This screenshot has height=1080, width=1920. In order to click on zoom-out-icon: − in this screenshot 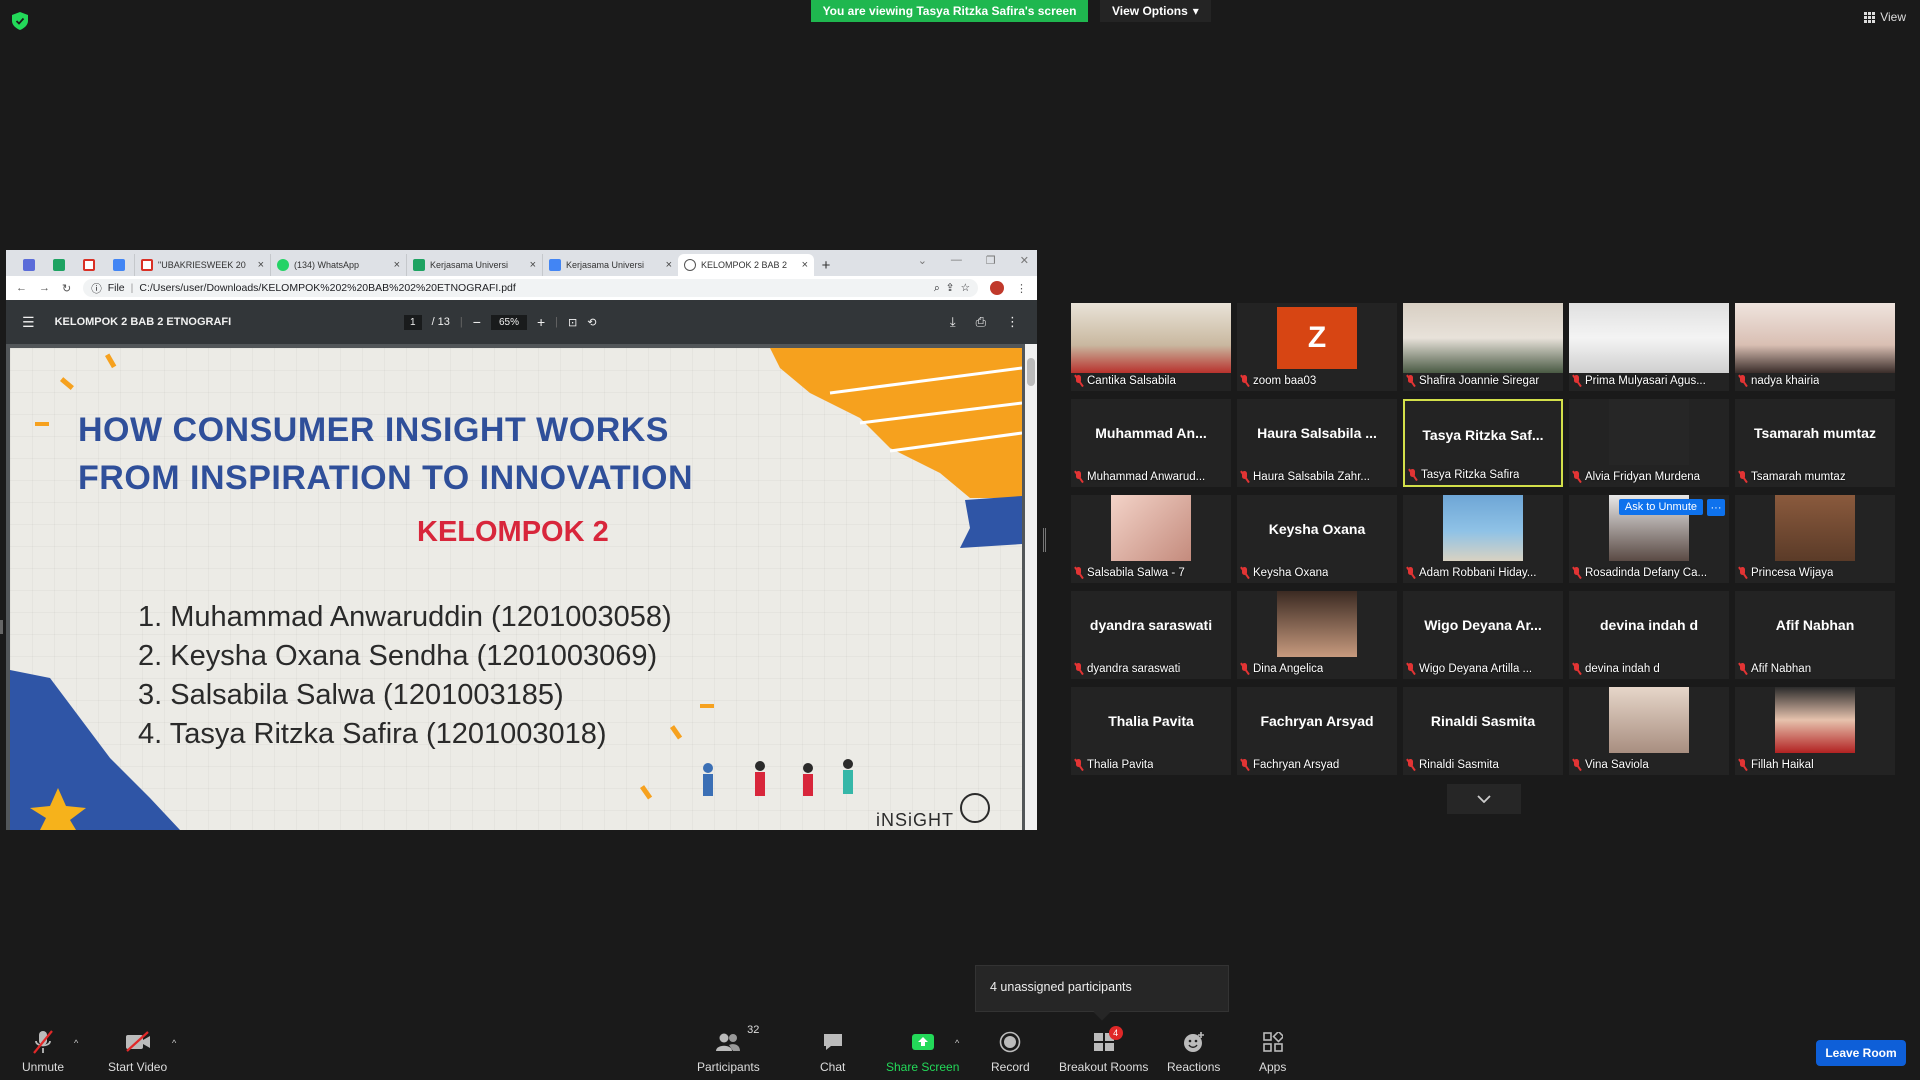, I will do `click(477, 322)`.